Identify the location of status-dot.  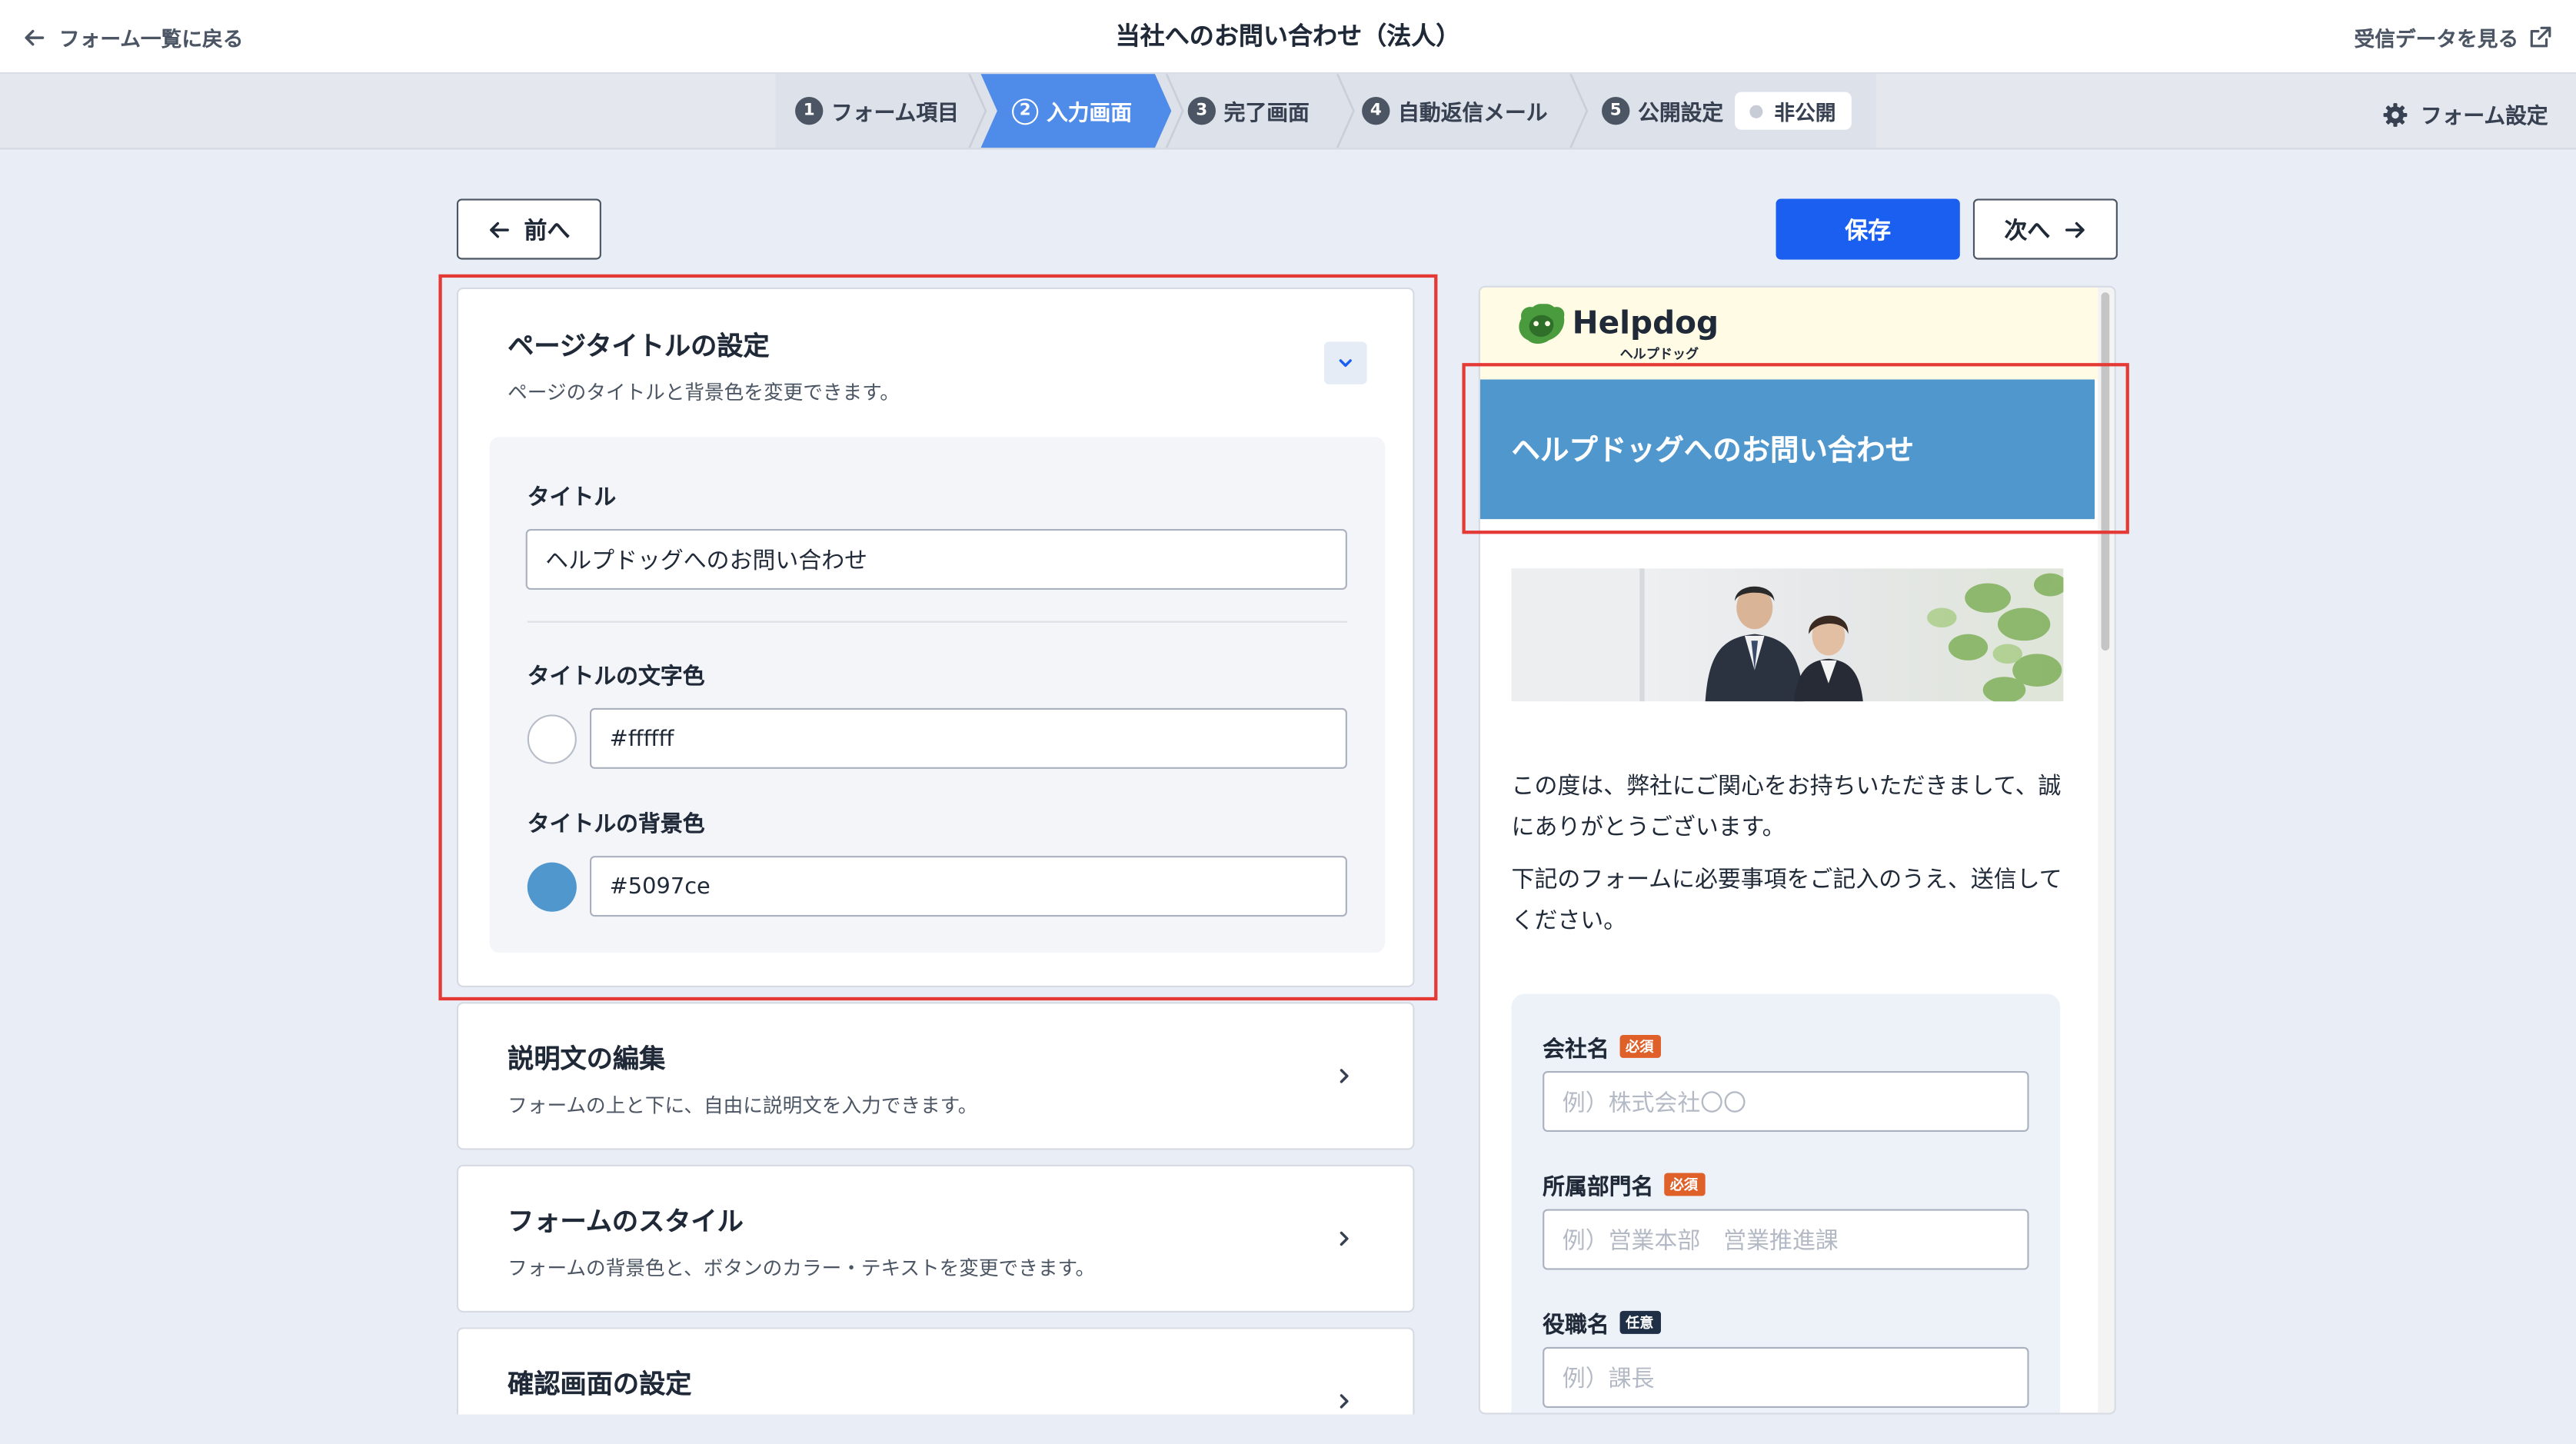
(1756, 111).